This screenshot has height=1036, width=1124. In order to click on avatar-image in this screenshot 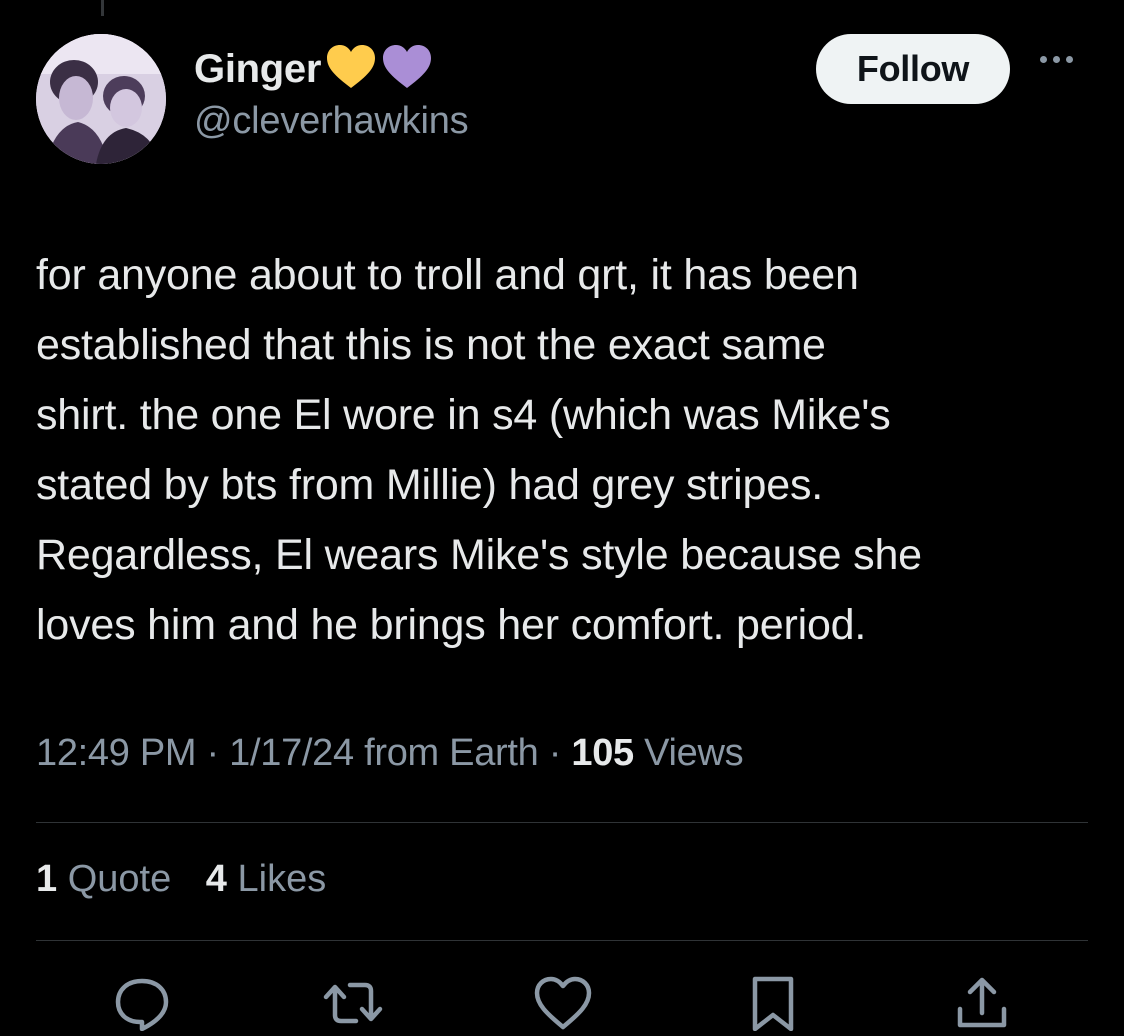, I will do `click(101, 99)`.